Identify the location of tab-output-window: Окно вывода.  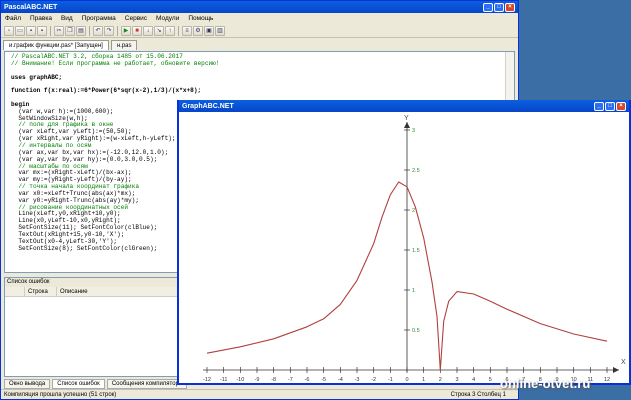
(27, 384).